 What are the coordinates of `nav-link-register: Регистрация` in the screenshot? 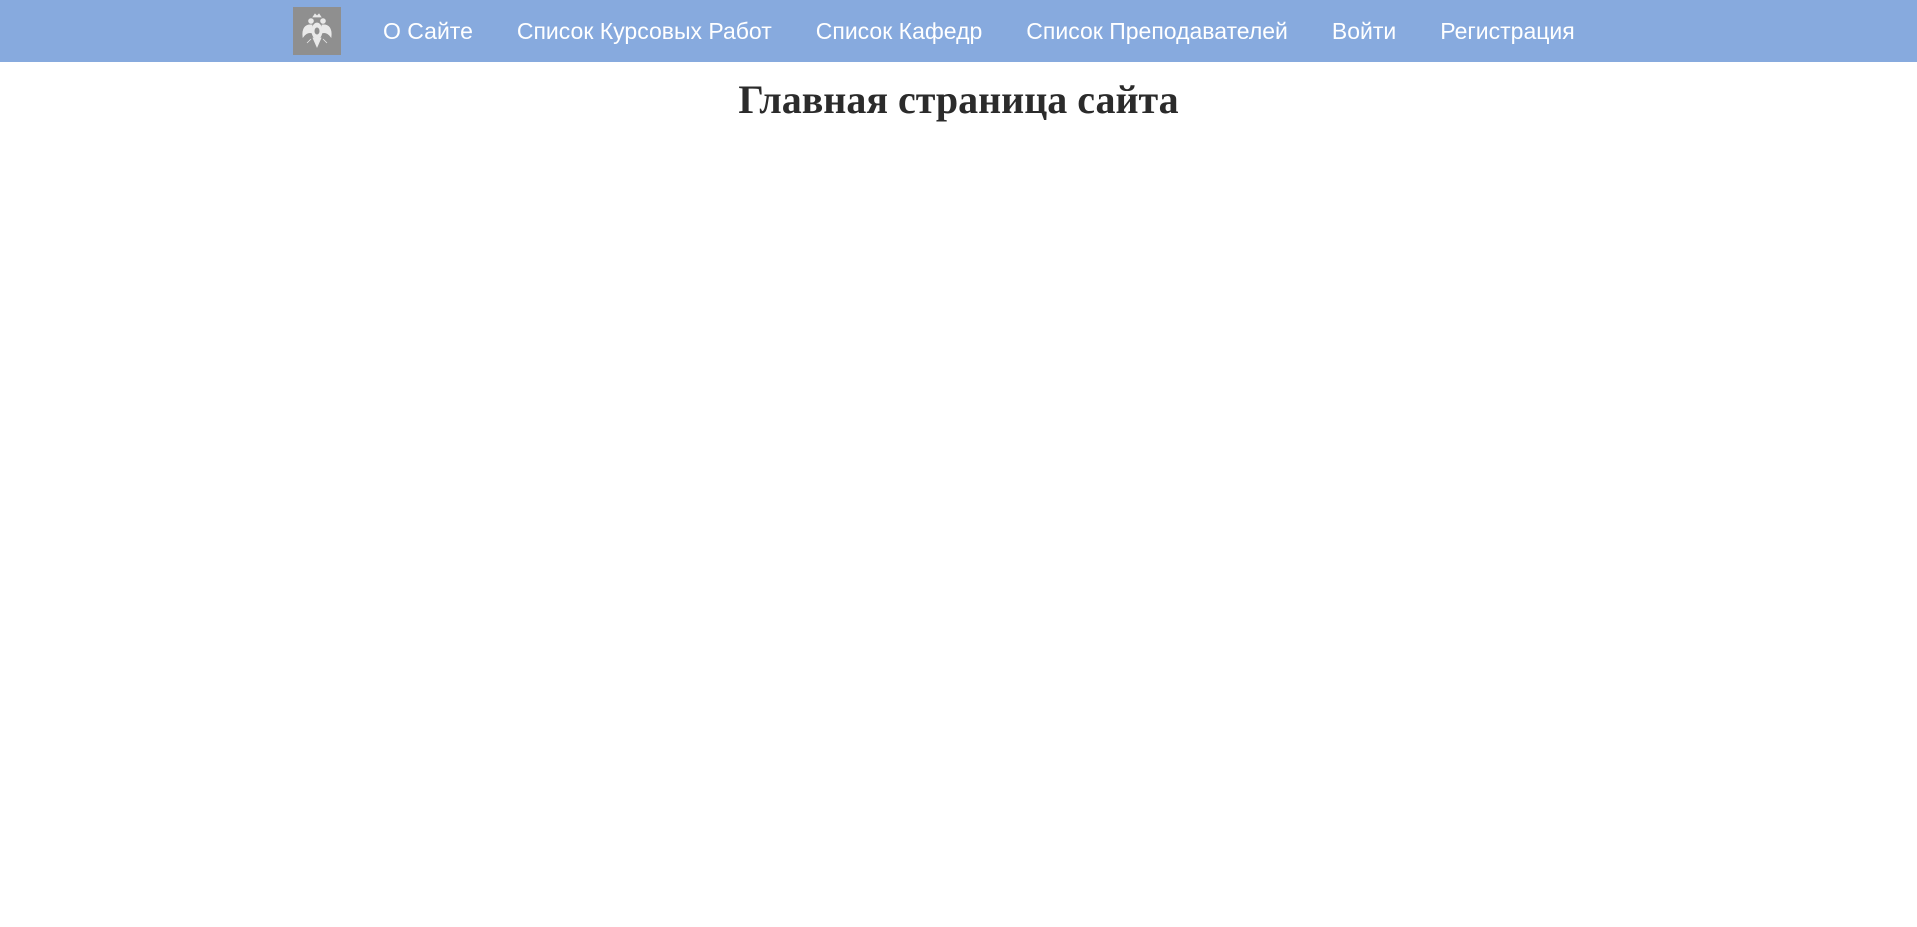 It's located at (1507, 31).